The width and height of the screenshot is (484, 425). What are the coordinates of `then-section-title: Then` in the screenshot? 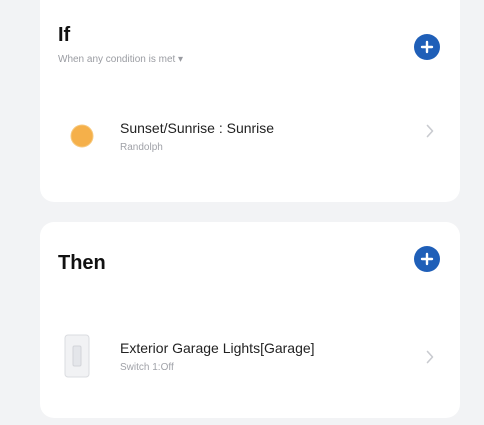 It's located at (82, 263).